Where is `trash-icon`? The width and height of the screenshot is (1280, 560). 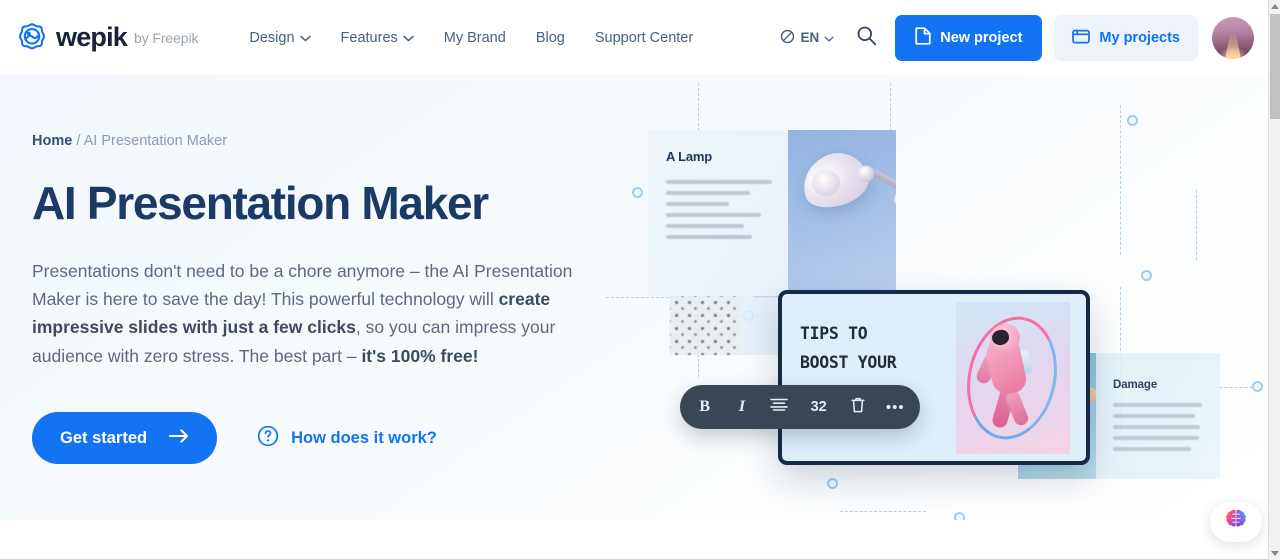 trash-icon is located at coordinates (858, 407).